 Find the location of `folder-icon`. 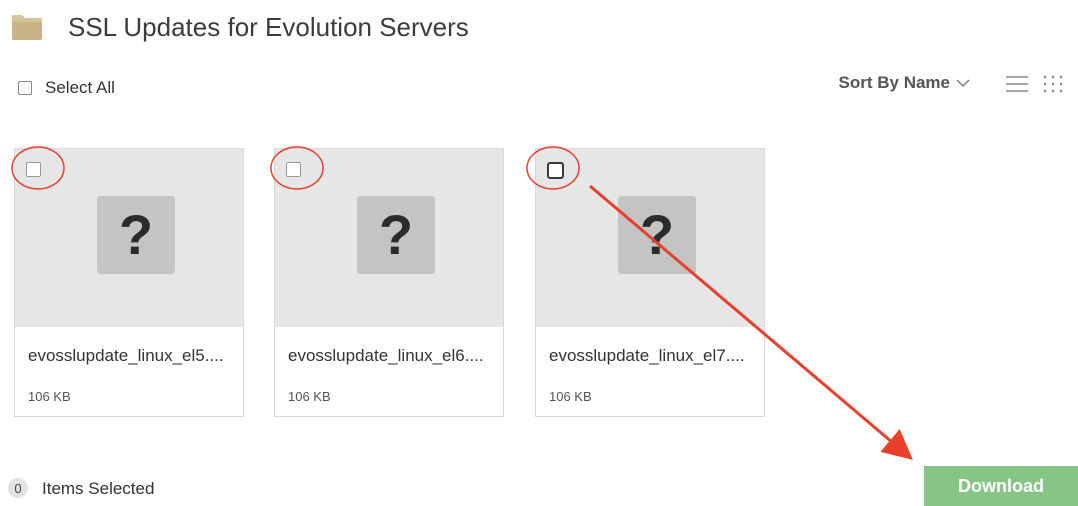

folder-icon is located at coordinates (27, 27).